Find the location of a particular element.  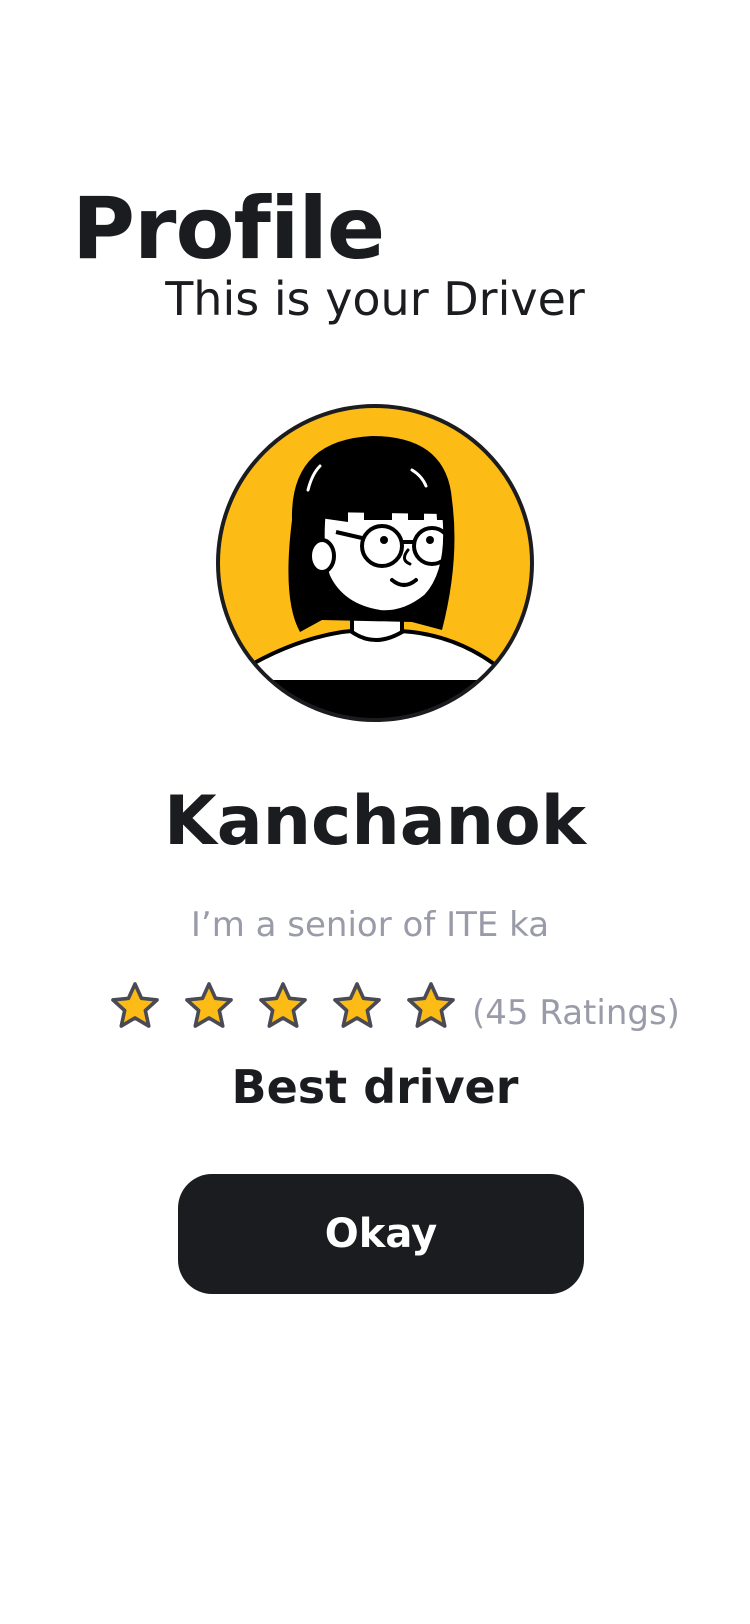

rating-row: (45 Ratings) is located at coordinates (394, 1006).